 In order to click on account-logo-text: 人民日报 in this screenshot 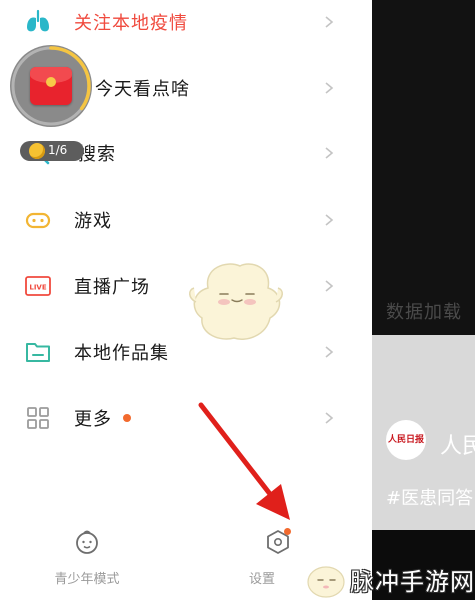, I will do `click(405, 440)`.